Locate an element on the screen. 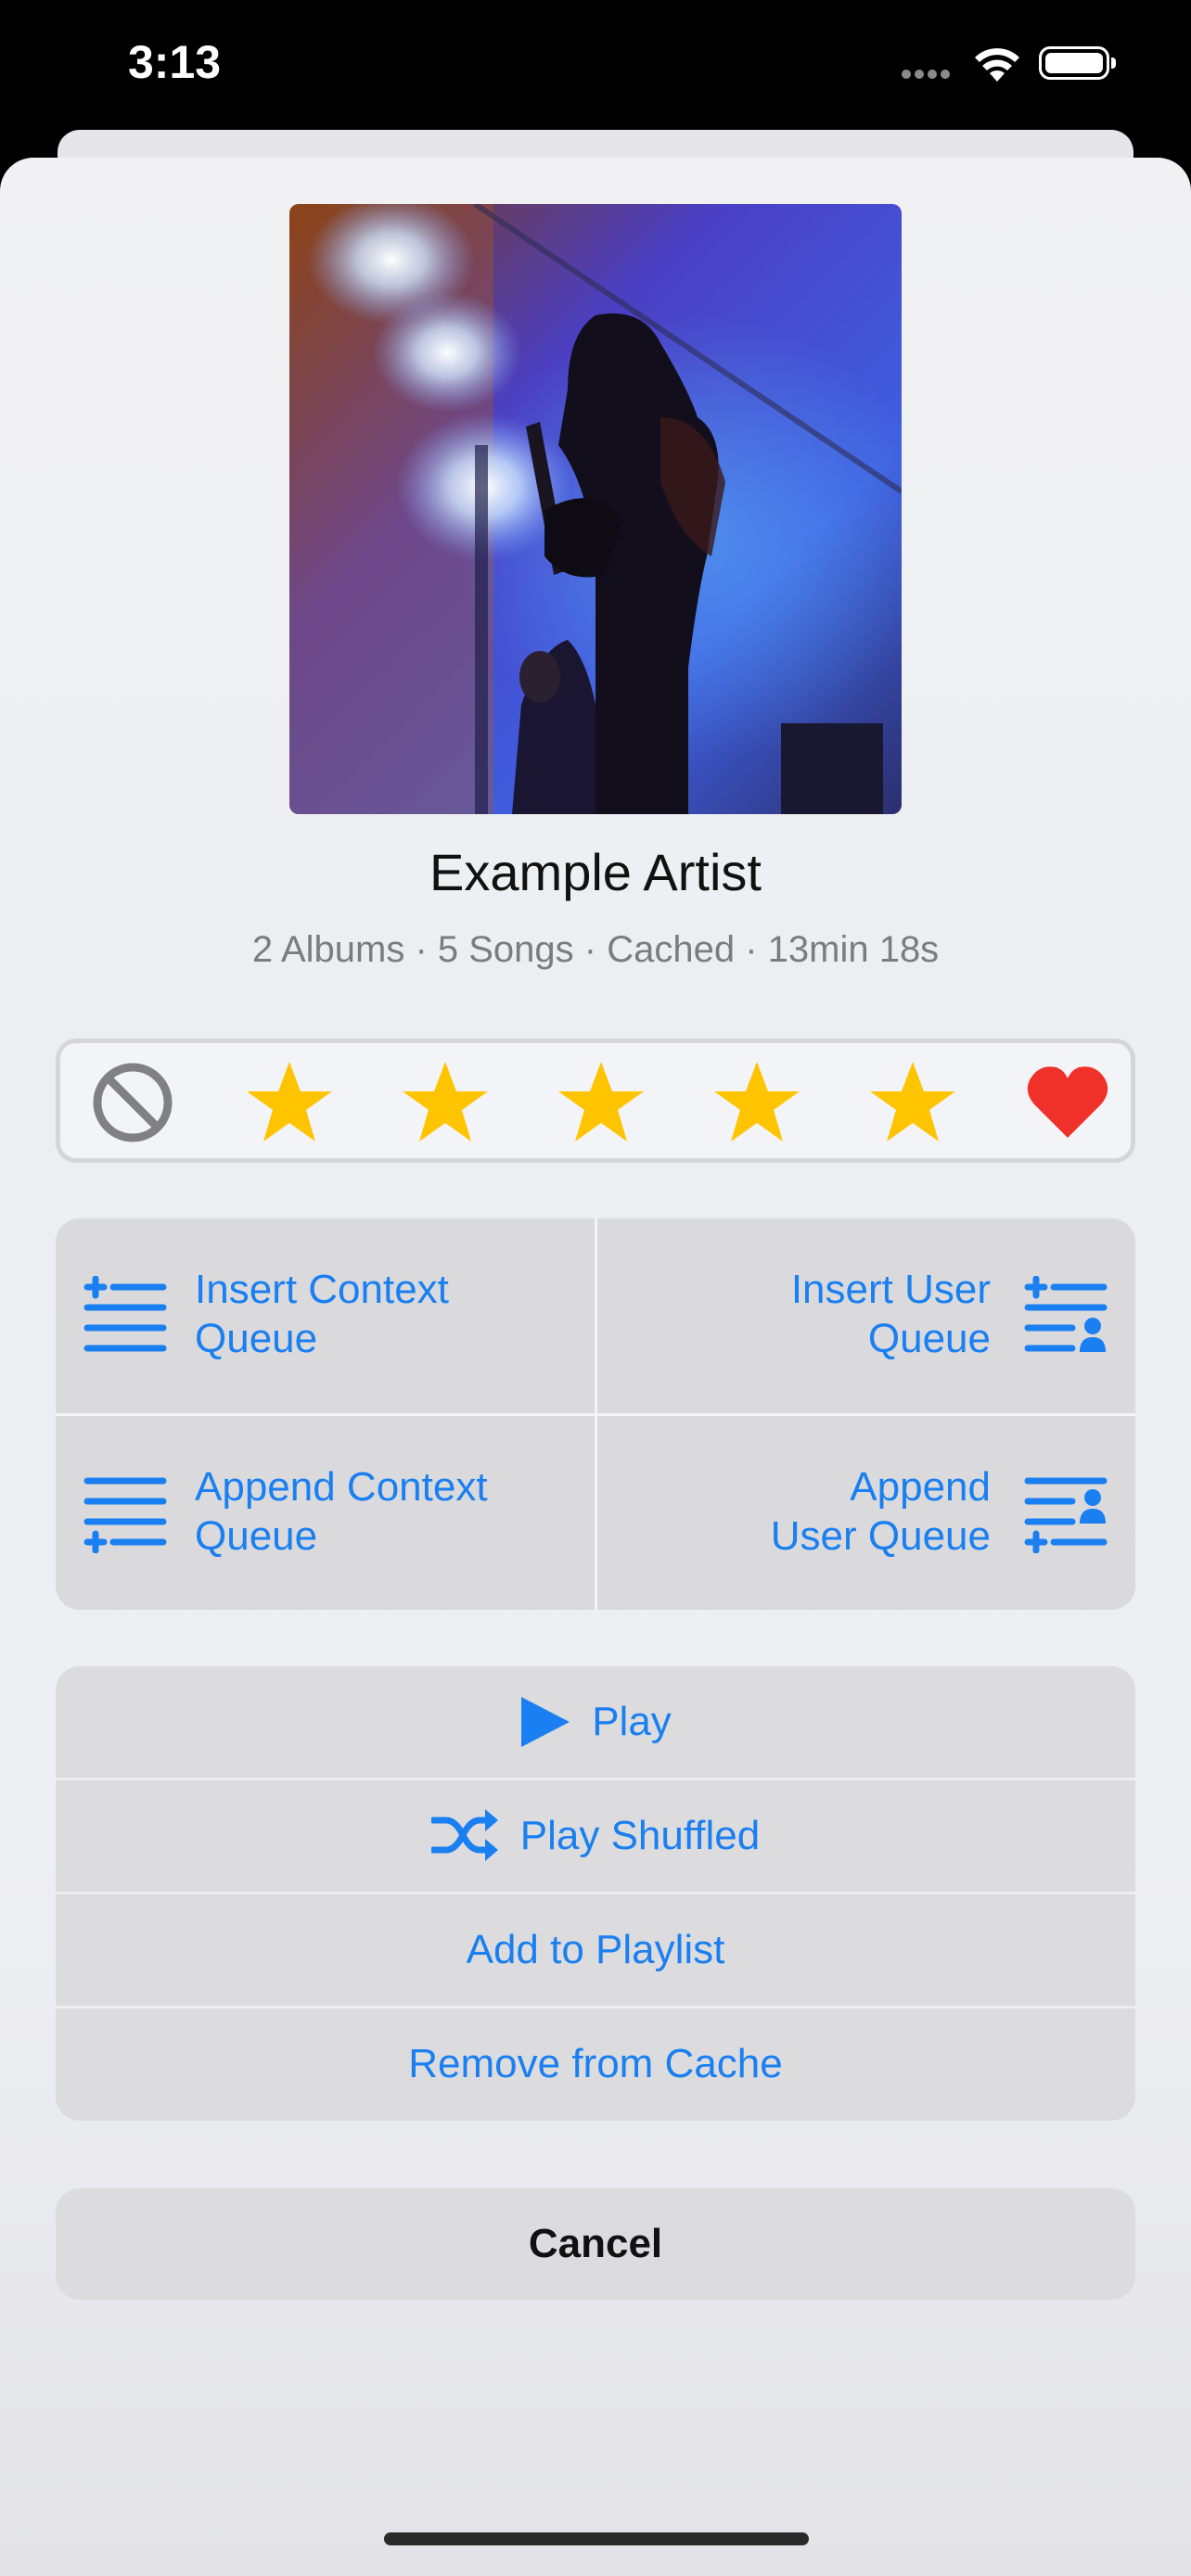  status-time: 3:13 is located at coordinates (175, 62).